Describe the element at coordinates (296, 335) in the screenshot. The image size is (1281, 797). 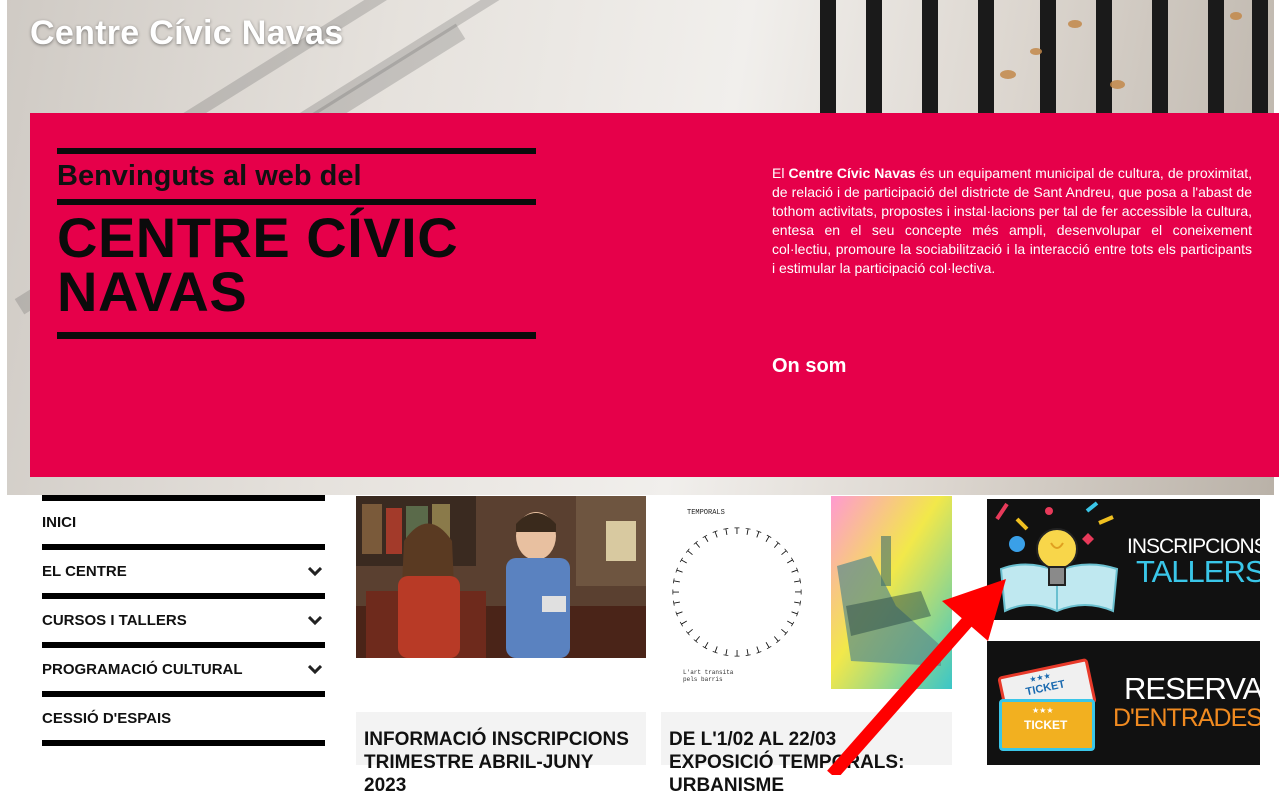
I see `hero-rule-bottom` at that location.